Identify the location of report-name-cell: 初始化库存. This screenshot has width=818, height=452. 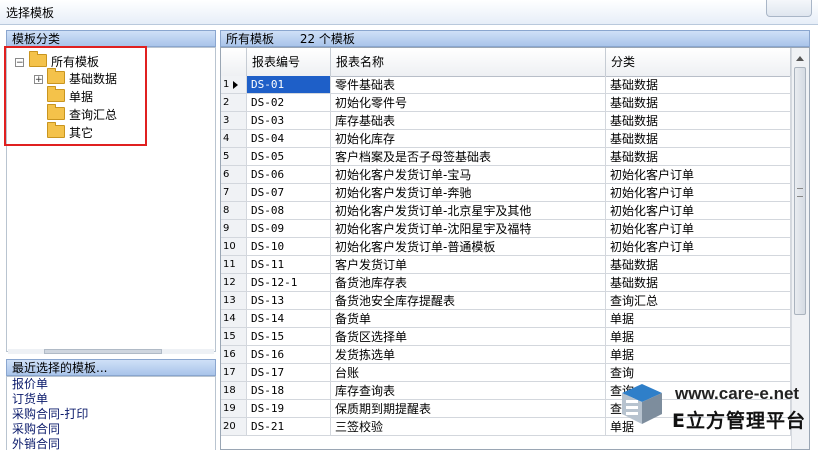
(468, 139).